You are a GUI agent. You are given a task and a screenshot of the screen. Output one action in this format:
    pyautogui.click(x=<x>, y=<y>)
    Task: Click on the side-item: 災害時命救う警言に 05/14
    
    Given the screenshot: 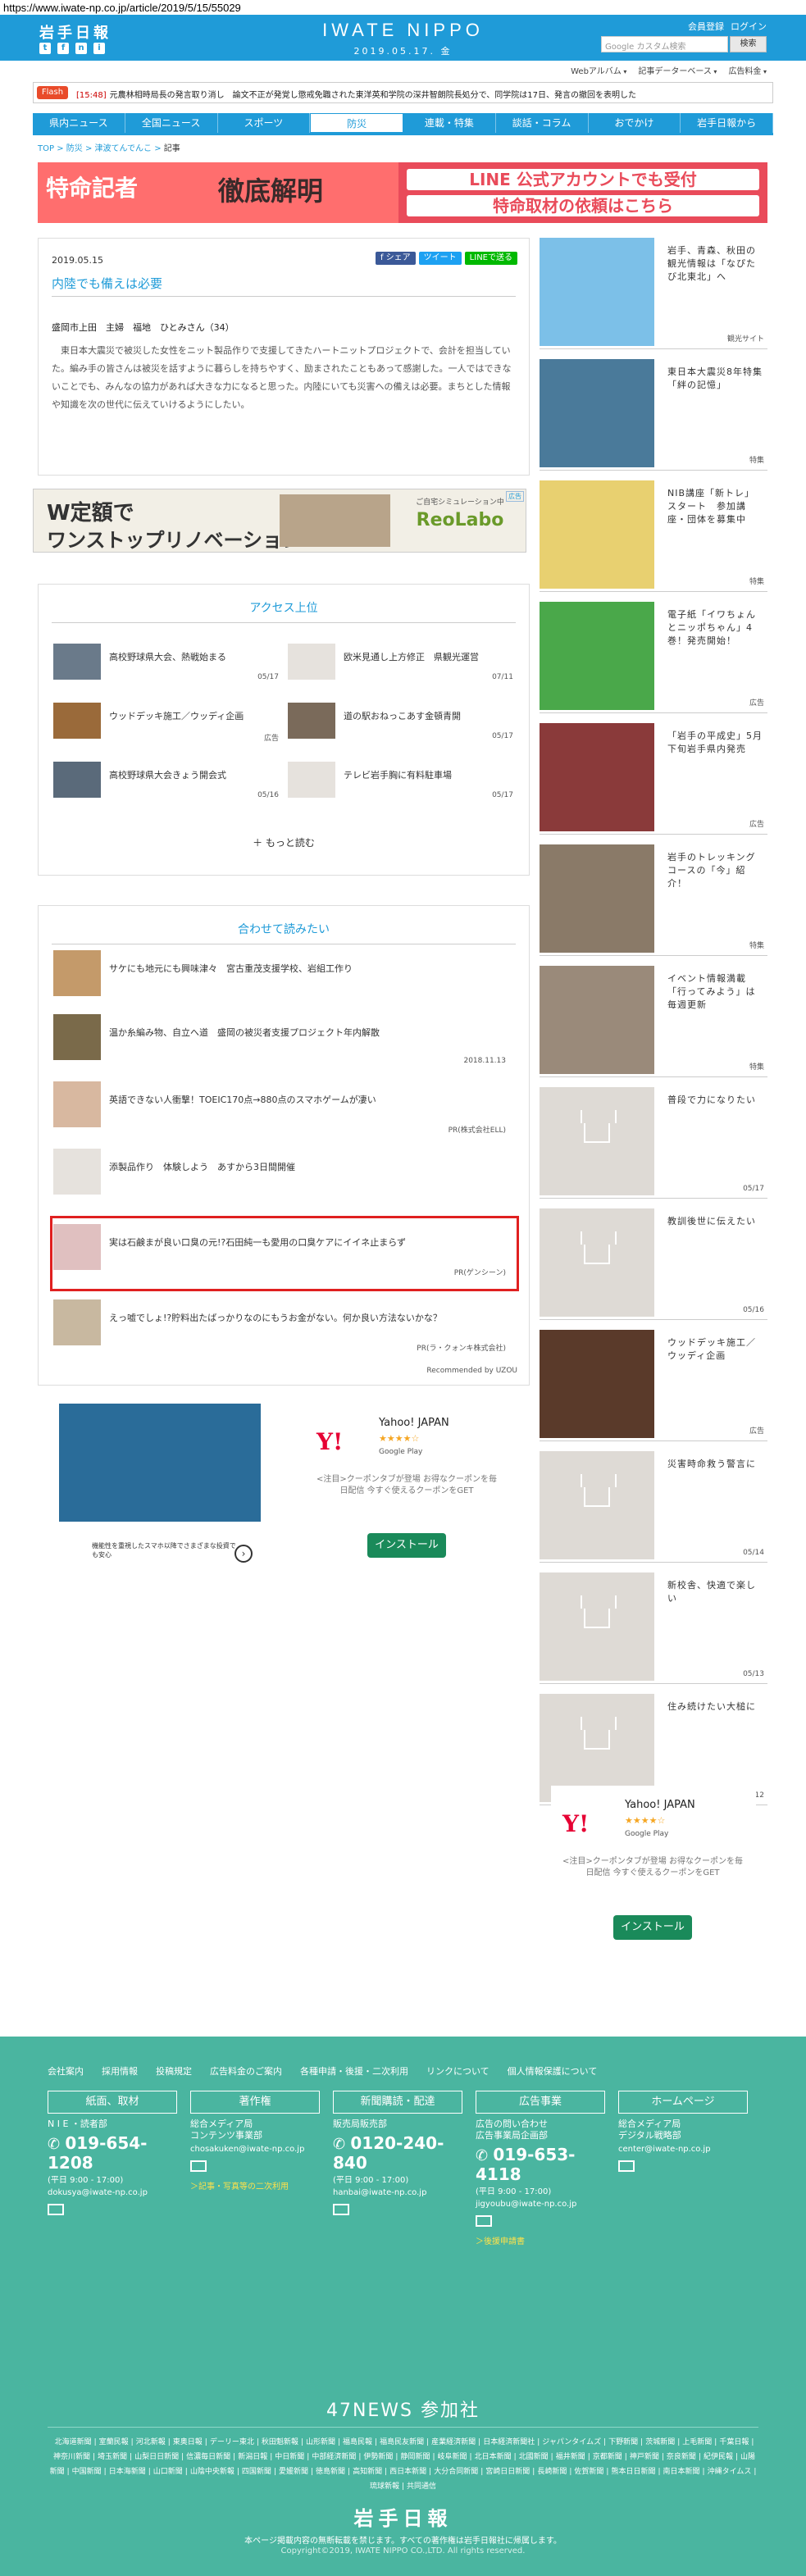 What is the action you would take?
    pyautogui.click(x=653, y=1505)
    